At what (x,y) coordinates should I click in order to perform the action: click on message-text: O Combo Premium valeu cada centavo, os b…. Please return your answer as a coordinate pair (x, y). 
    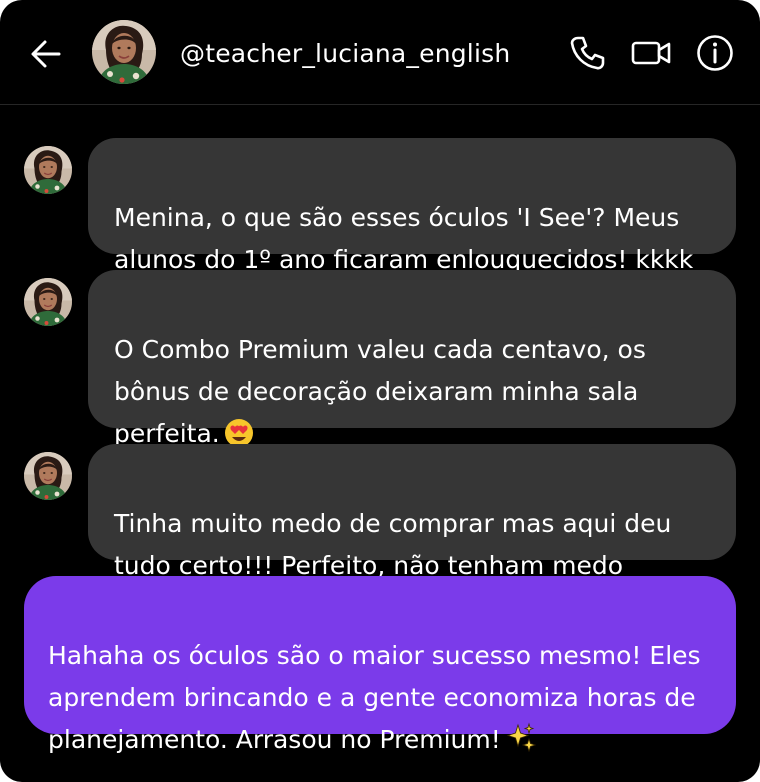
    Looking at the image, I should click on (380, 391).